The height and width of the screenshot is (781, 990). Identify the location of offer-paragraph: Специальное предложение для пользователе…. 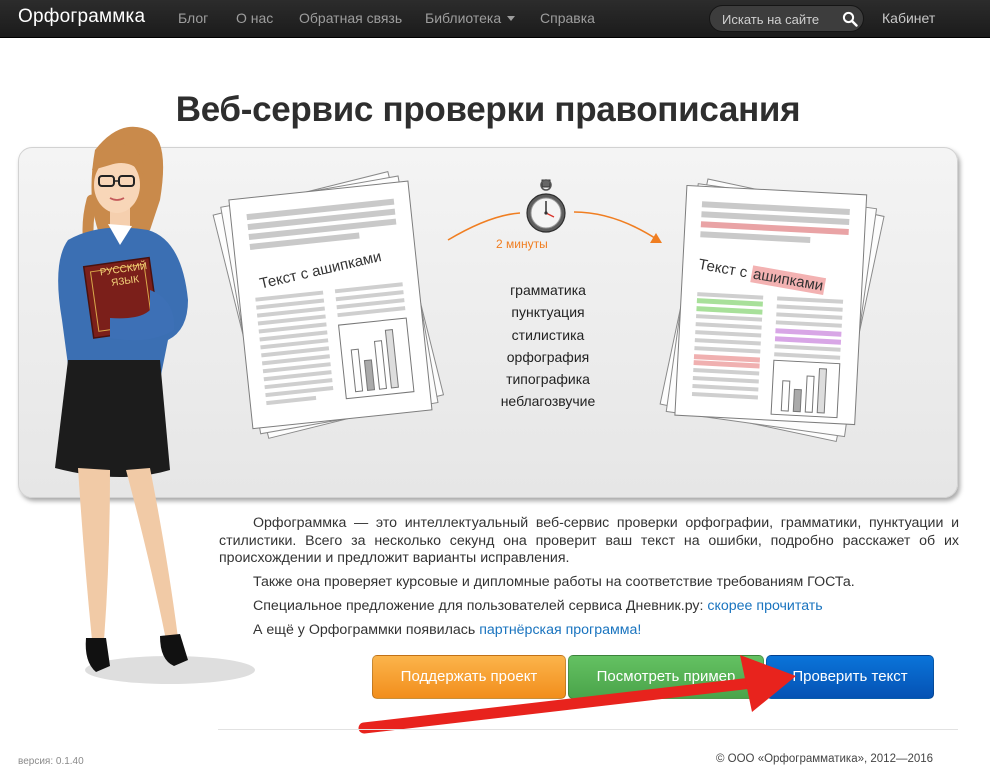
(538, 606).